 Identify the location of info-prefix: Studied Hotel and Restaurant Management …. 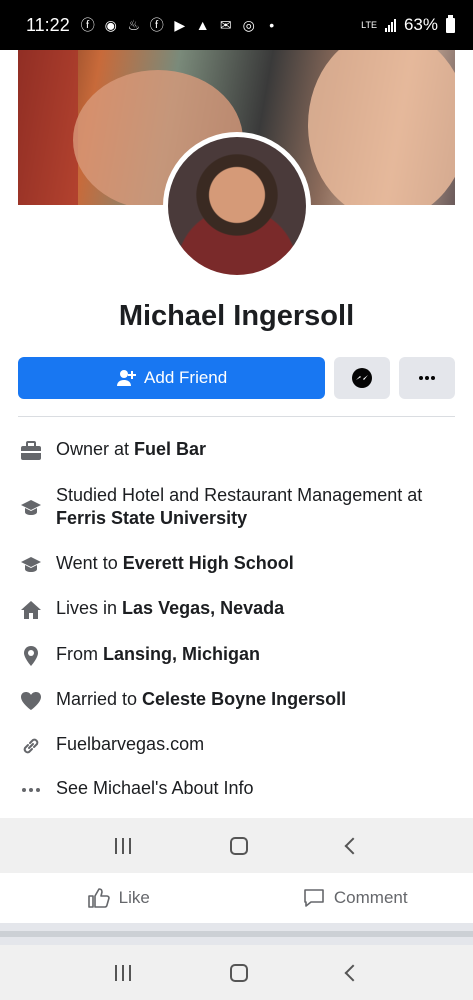
(239, 495).